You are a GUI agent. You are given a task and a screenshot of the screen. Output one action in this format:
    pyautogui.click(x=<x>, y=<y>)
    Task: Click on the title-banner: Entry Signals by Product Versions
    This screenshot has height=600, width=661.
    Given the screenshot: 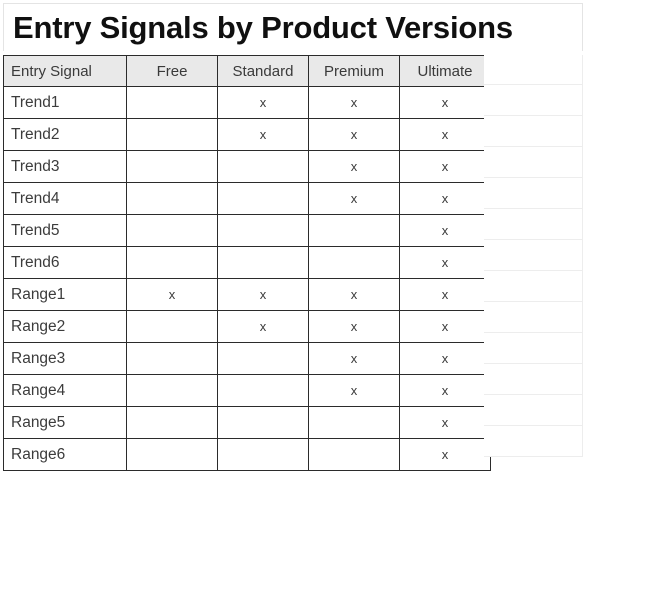 What is the action you would take?
    pyautogui.click(x=293, y=27)
    